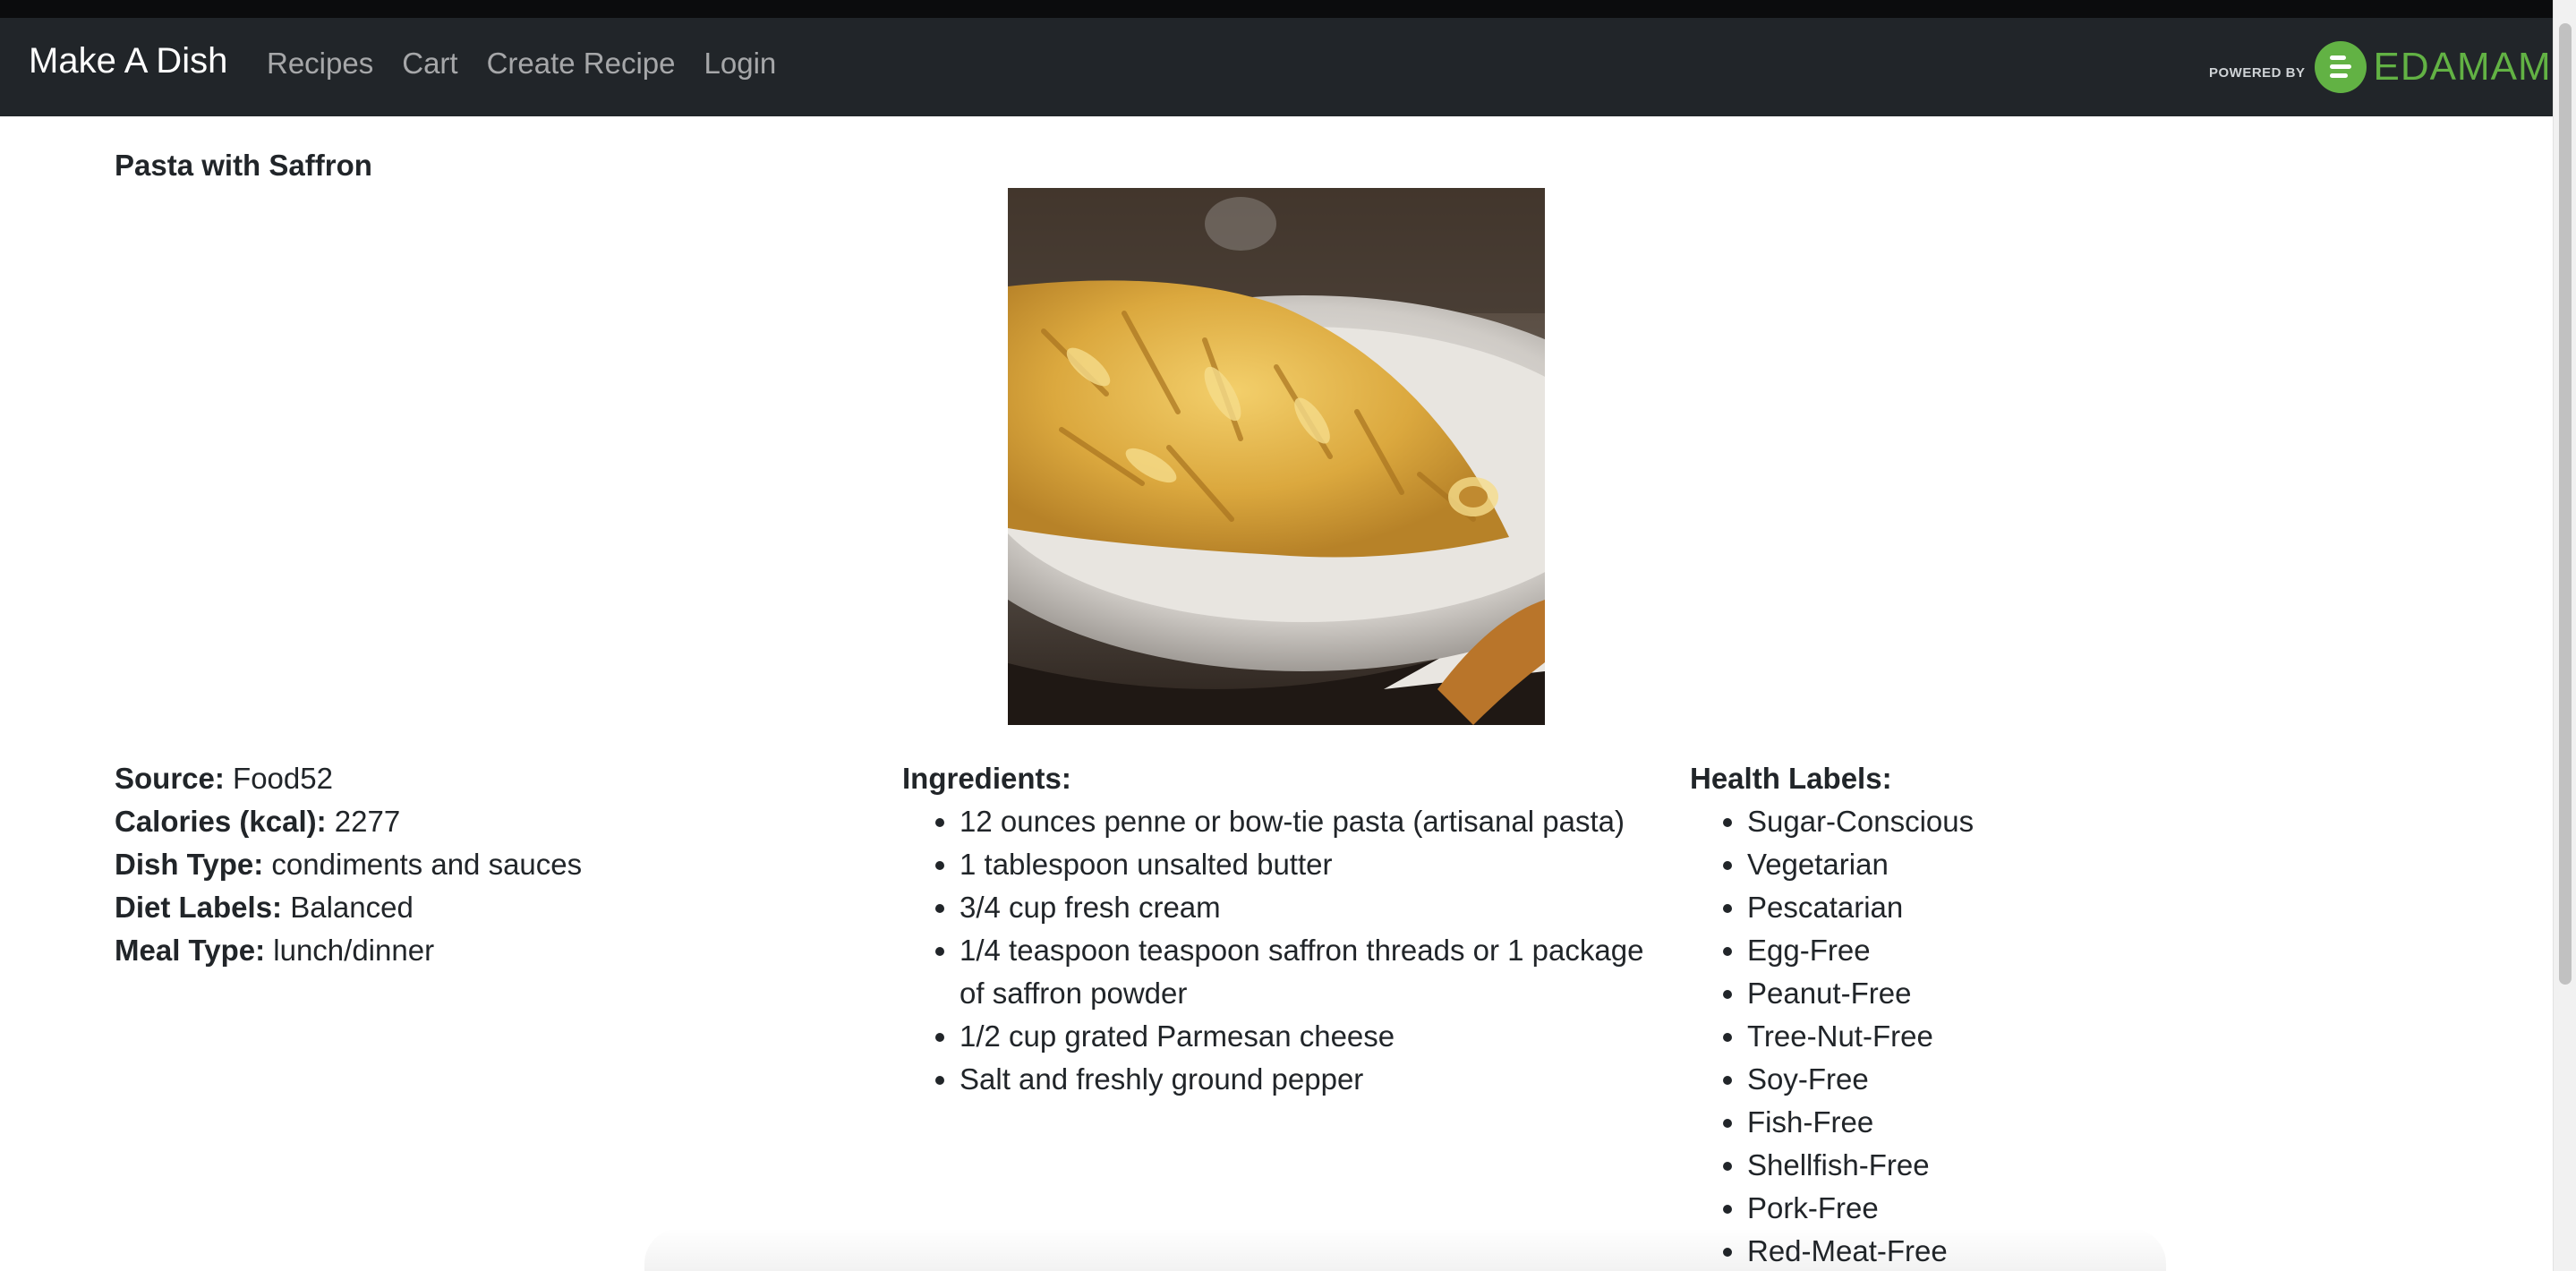 The image size is (2576, 1271). What do you see at coordinates (429, 64) in the screenshot?
I see `nav-link-cart: Cart` at bounding box center [429, 64].